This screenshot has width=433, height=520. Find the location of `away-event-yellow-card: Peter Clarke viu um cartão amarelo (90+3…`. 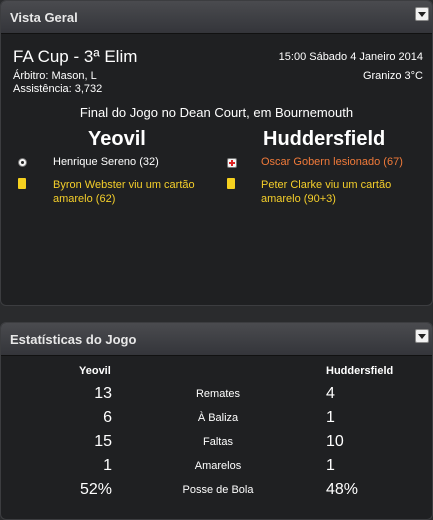

away-event-yellow-card: Peter Clarke viu um cartão amarelo (90+3… is located at coordinates (341, 192).